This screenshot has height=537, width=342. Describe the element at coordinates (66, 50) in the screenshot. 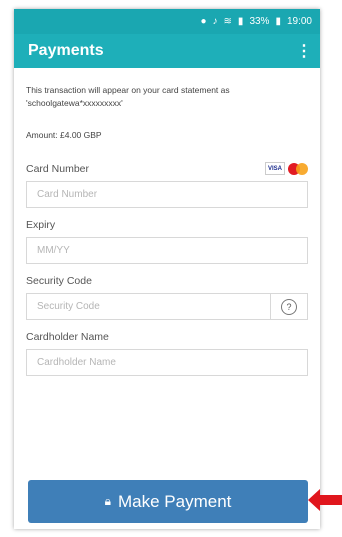

I see `page-title: Payments` at that location.